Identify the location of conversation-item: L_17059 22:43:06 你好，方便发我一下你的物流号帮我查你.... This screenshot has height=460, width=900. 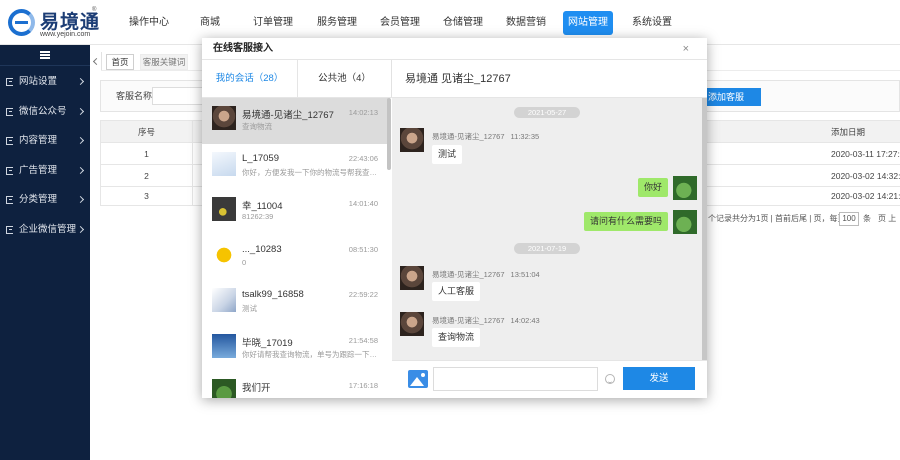
(295, 167).